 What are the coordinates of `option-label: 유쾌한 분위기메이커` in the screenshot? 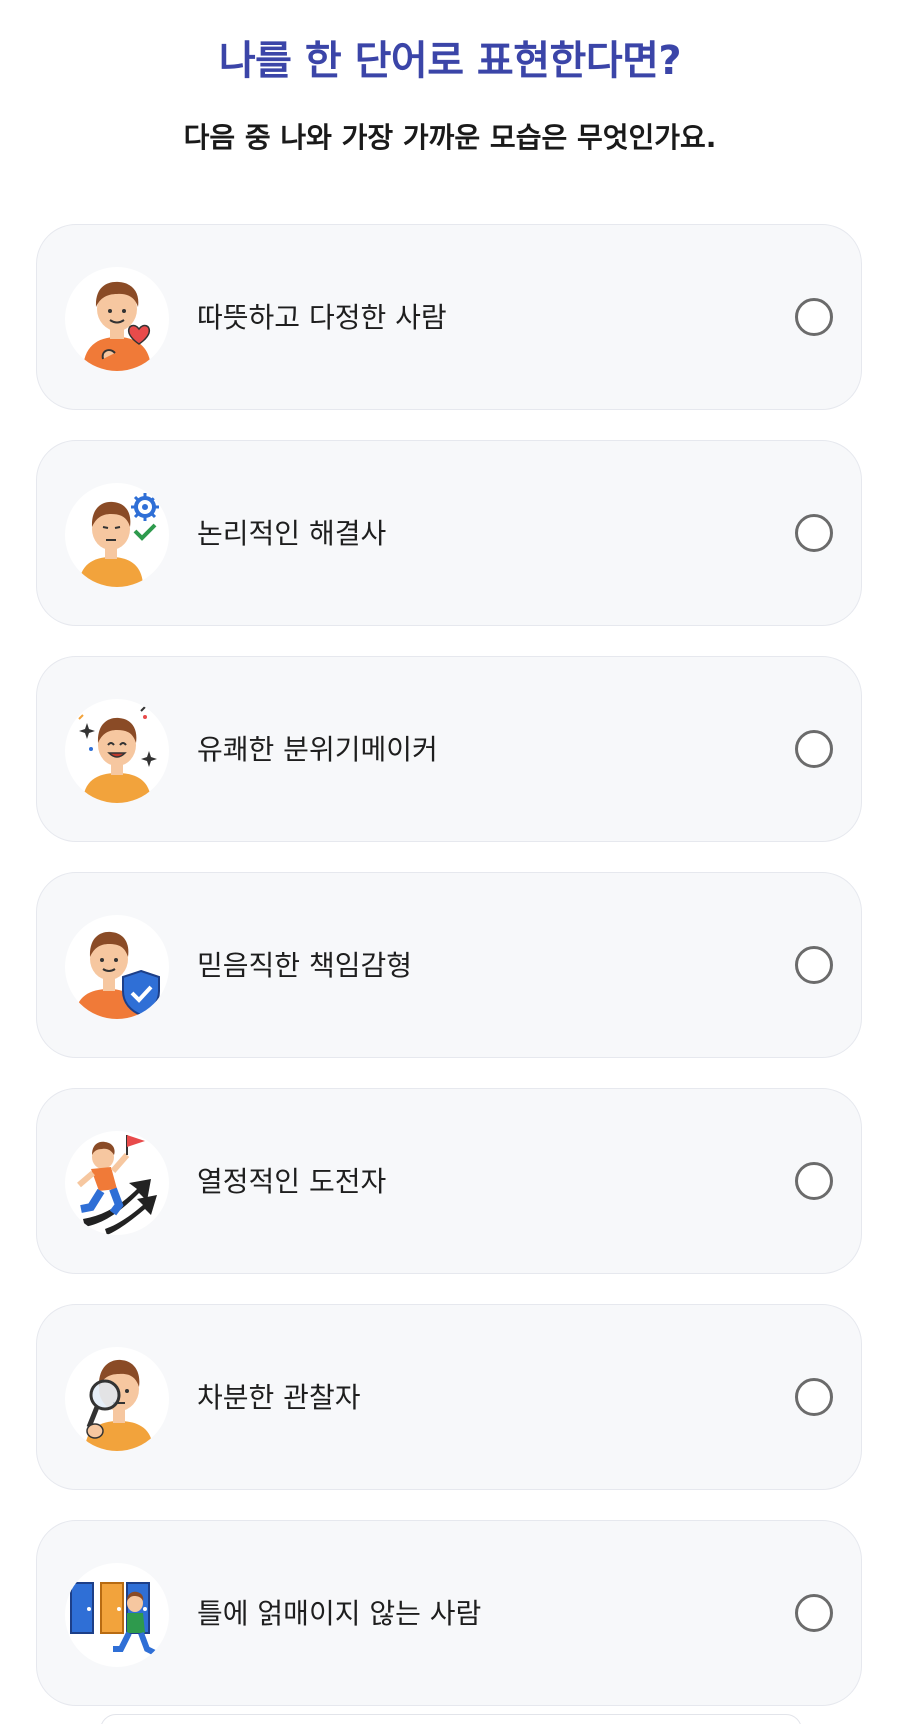 It's located at (317, 749).